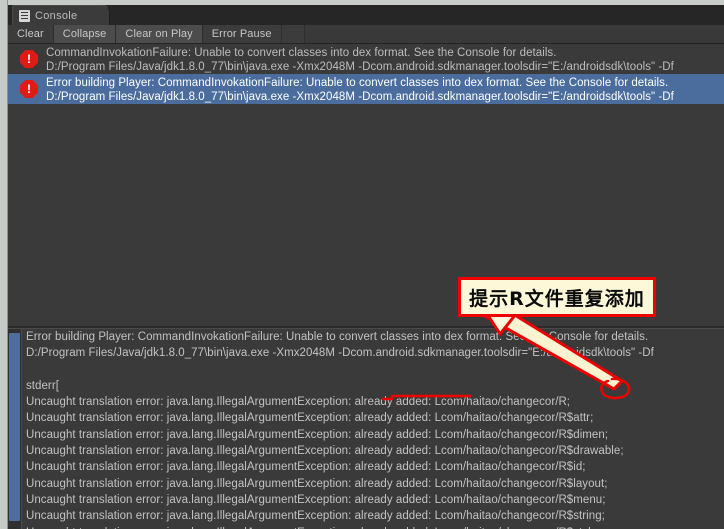  Describe the element at coordinates (375, 370) in the screenshot. I see `detail-line` at that location.